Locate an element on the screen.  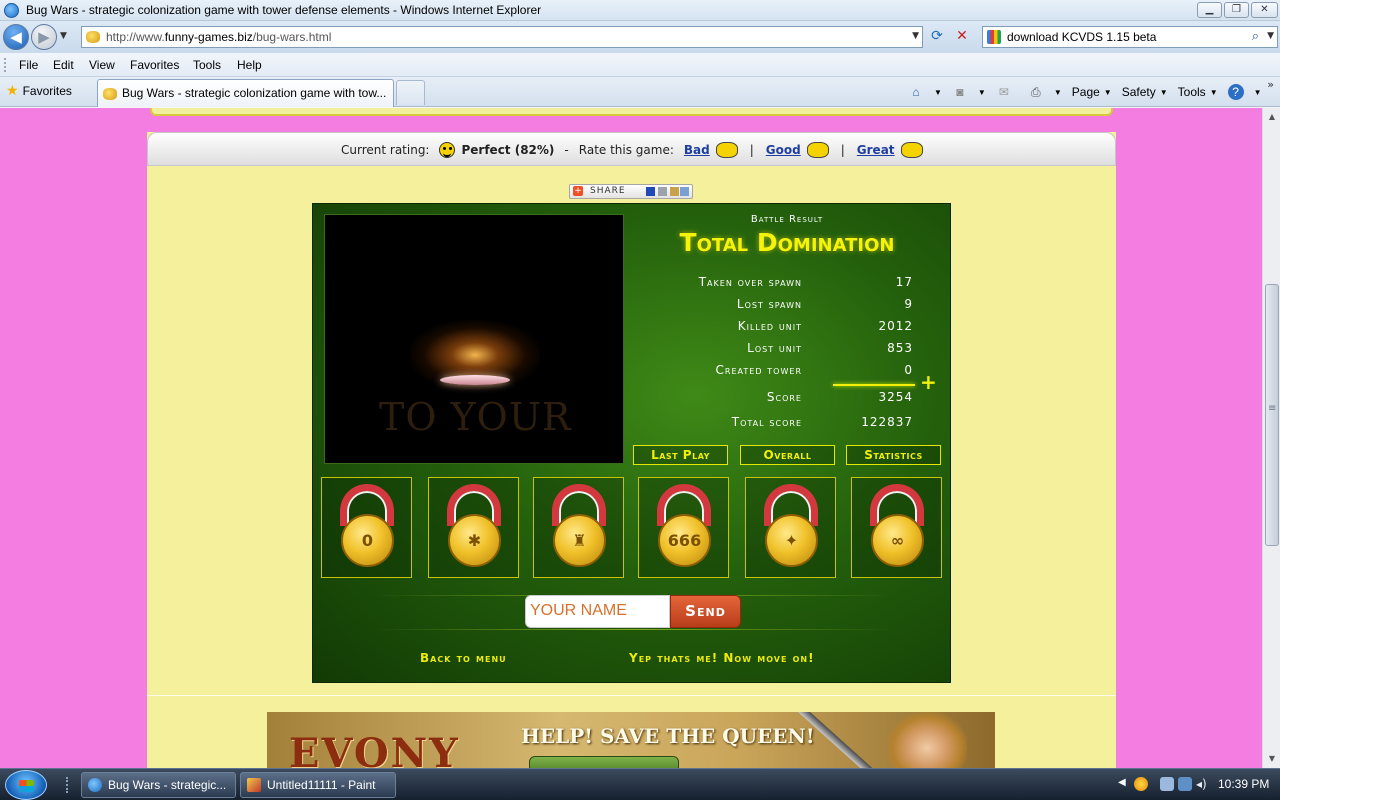
address-dropdown-icon: ▼ is located at coordinates (915, 36).